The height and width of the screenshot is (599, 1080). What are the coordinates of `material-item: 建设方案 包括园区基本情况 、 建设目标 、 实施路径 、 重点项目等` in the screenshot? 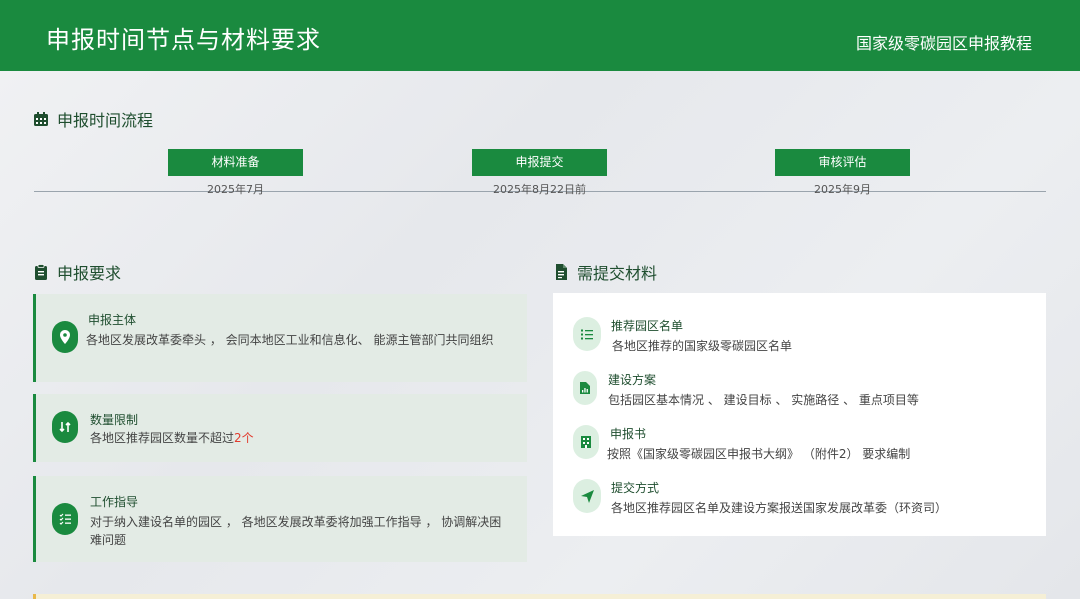 It's located at (804, 391).